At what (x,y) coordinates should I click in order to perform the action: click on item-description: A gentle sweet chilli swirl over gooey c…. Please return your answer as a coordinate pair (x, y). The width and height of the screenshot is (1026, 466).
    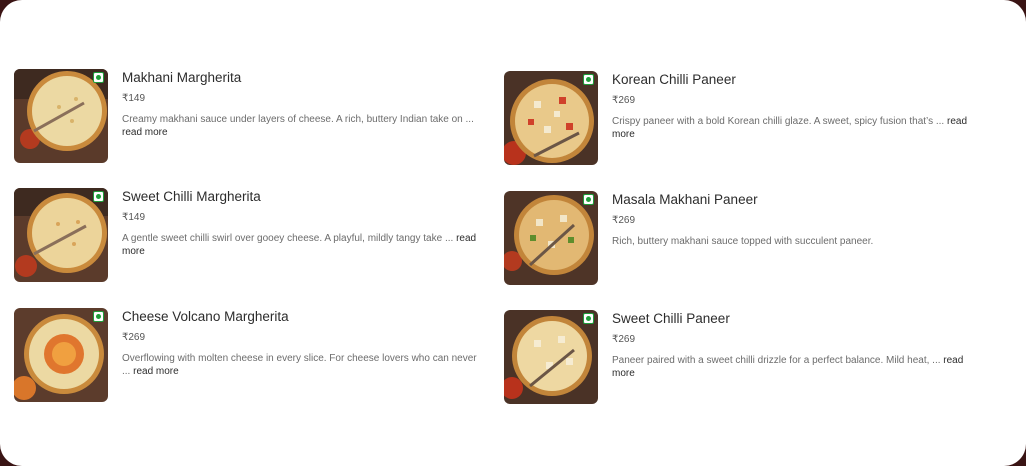
    Looking at the image, I should click on (303, 245).